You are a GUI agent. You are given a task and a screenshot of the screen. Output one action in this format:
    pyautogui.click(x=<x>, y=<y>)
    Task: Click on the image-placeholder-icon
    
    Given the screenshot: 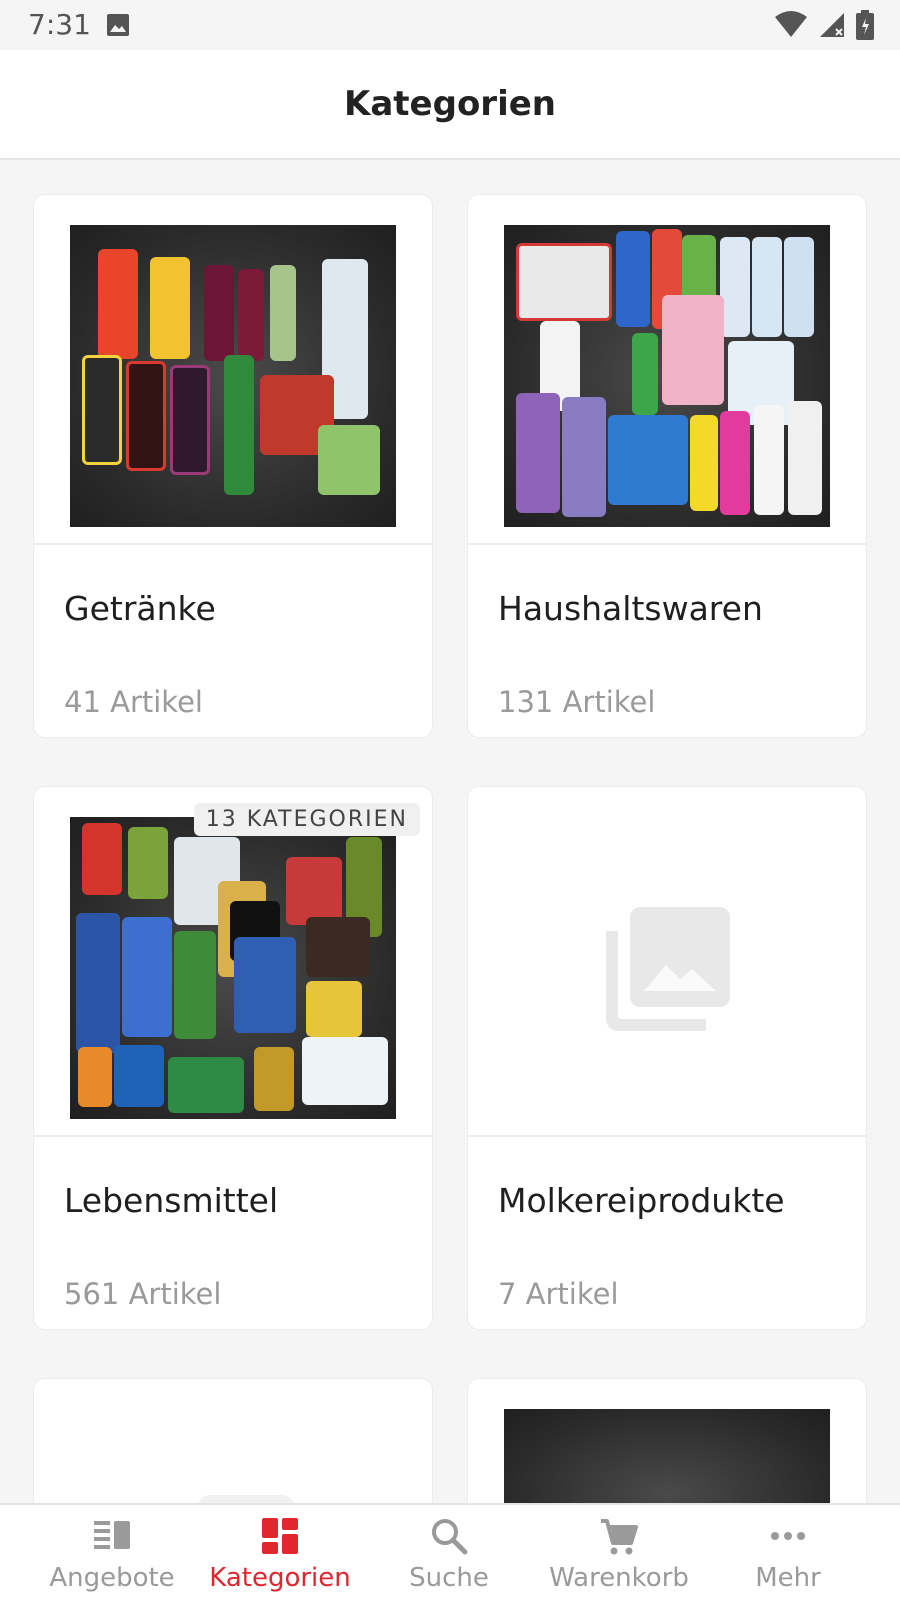 What is the action you would take?
    pyautogui.click(x=668, y=971)
    